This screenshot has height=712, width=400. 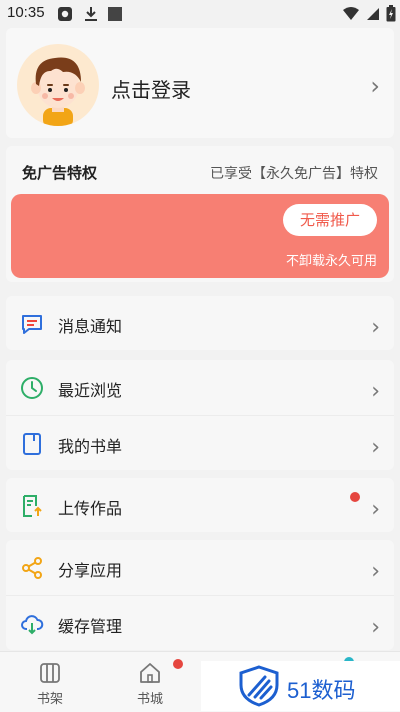 I want to click on upload-document-icon, so click(x=32, y=506).